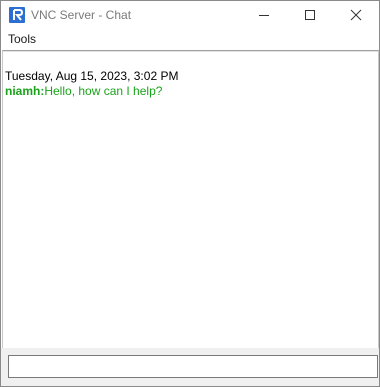 This screenshot has width=380, height=387. What do you see at coordinates (190, 39) in the screenshot?
I see `menu-bar: Tools` at bounding box center [190, 39].